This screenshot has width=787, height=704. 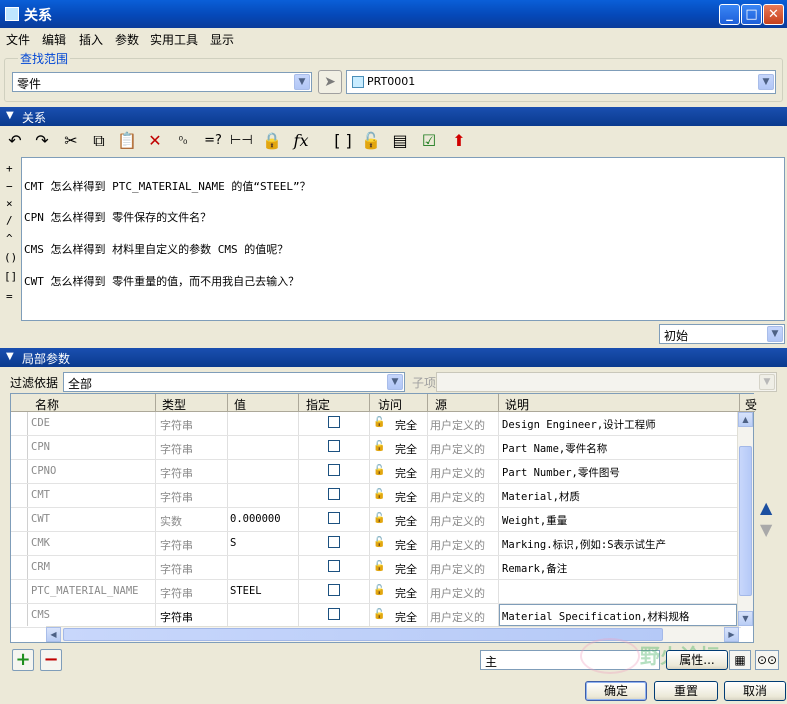 I want to click on switch-dimensions-icon: ⁰₀, so click(x=183, y=141).